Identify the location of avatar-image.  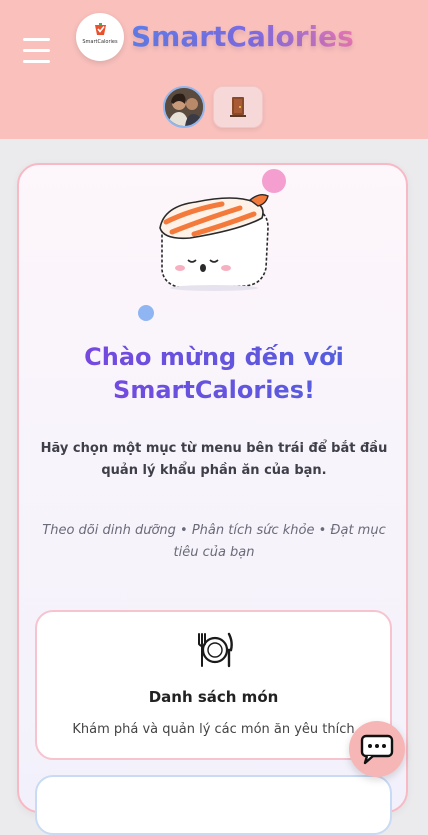
(184, 107).